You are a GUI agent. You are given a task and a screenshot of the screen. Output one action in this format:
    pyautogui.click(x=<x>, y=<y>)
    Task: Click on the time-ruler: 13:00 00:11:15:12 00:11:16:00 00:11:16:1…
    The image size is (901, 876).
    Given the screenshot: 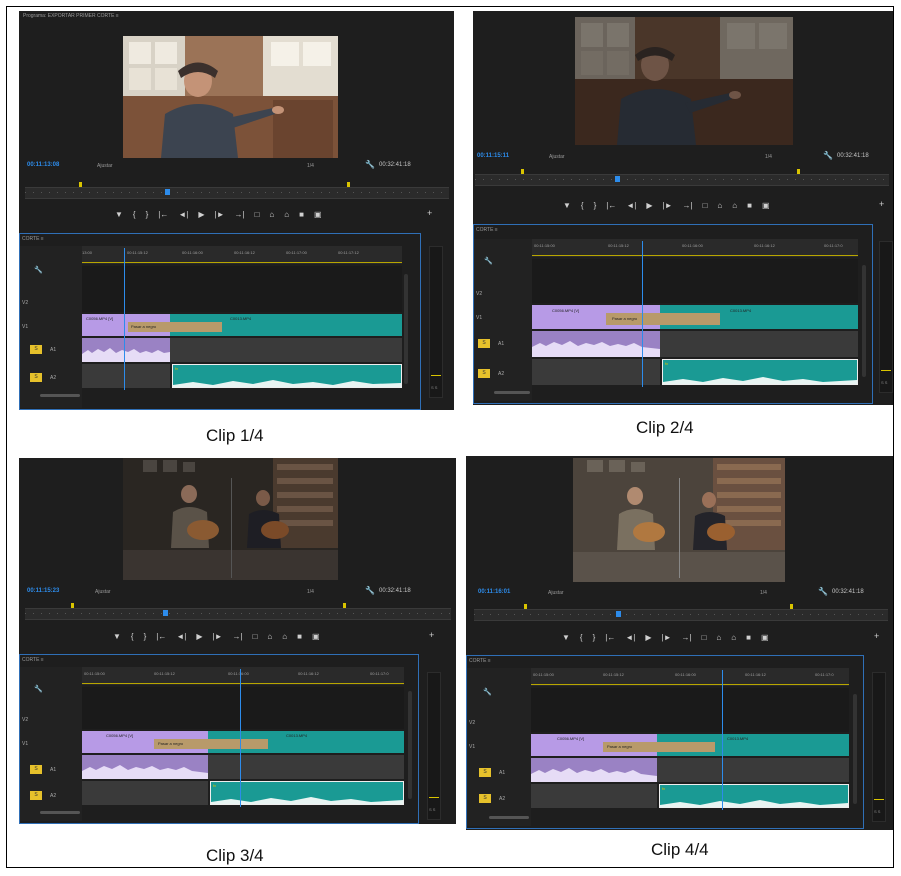 What is the action you would take?
    pyautogui.click(x=242, y=255)
    